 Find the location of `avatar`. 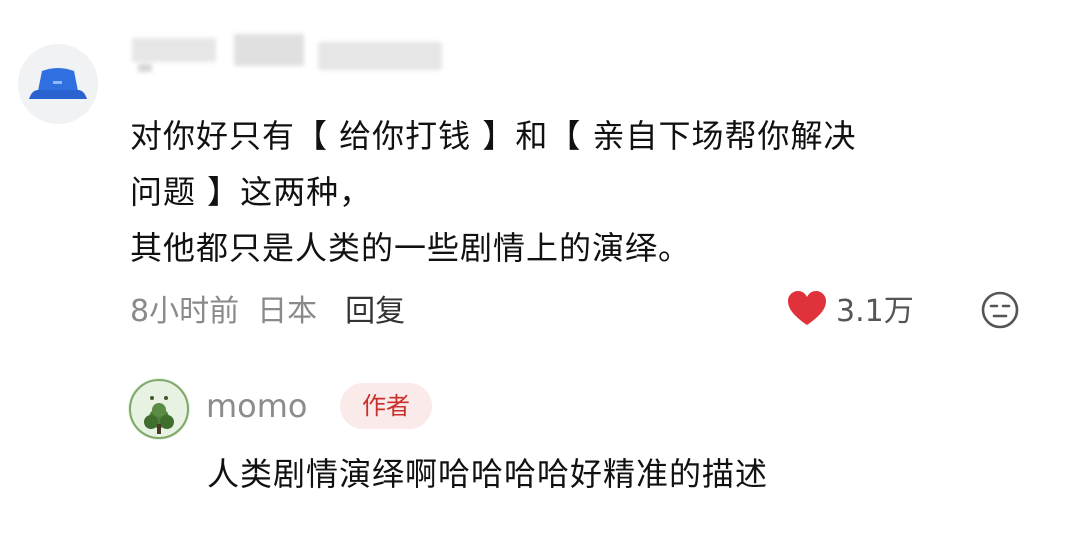

avatar is located at coordinates (58, 84).